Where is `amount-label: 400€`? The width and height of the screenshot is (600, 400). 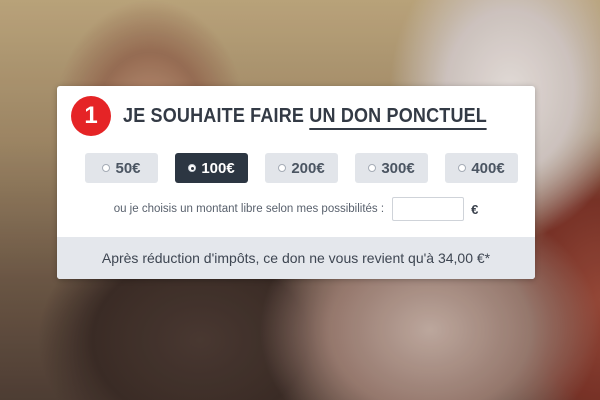
amount-label: 400€ is located at coordinates (488, 168).